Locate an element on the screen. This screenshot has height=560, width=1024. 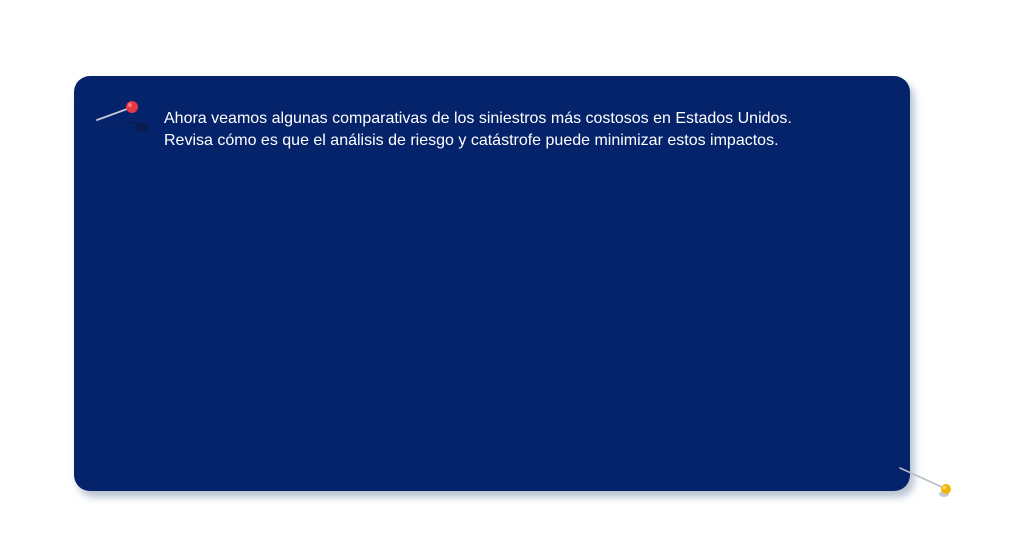
red-push-pin-icon is located at coordinates (122, 116).